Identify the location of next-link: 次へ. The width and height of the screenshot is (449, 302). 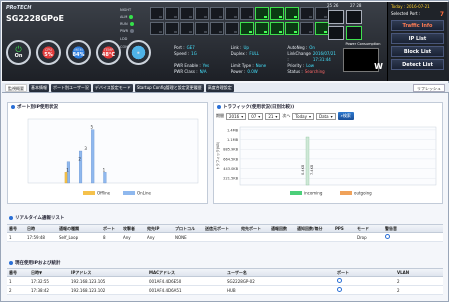
(286, 116).